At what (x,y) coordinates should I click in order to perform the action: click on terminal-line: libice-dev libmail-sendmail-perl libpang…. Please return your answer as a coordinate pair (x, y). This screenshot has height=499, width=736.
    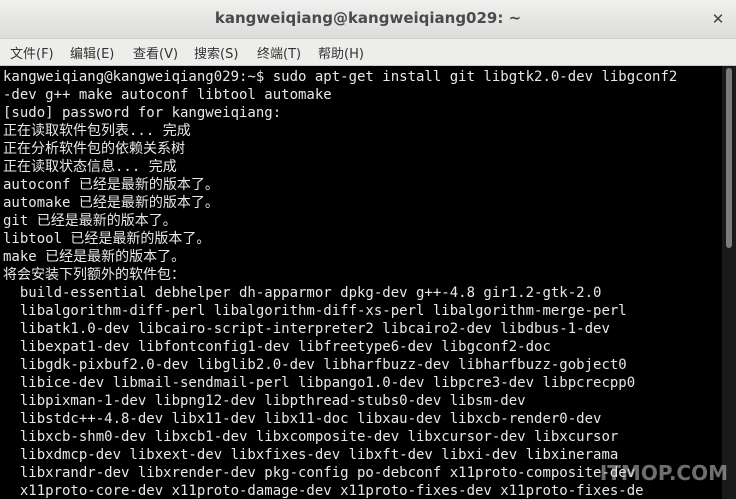
    Looking at the image, I should click on (319, 383).